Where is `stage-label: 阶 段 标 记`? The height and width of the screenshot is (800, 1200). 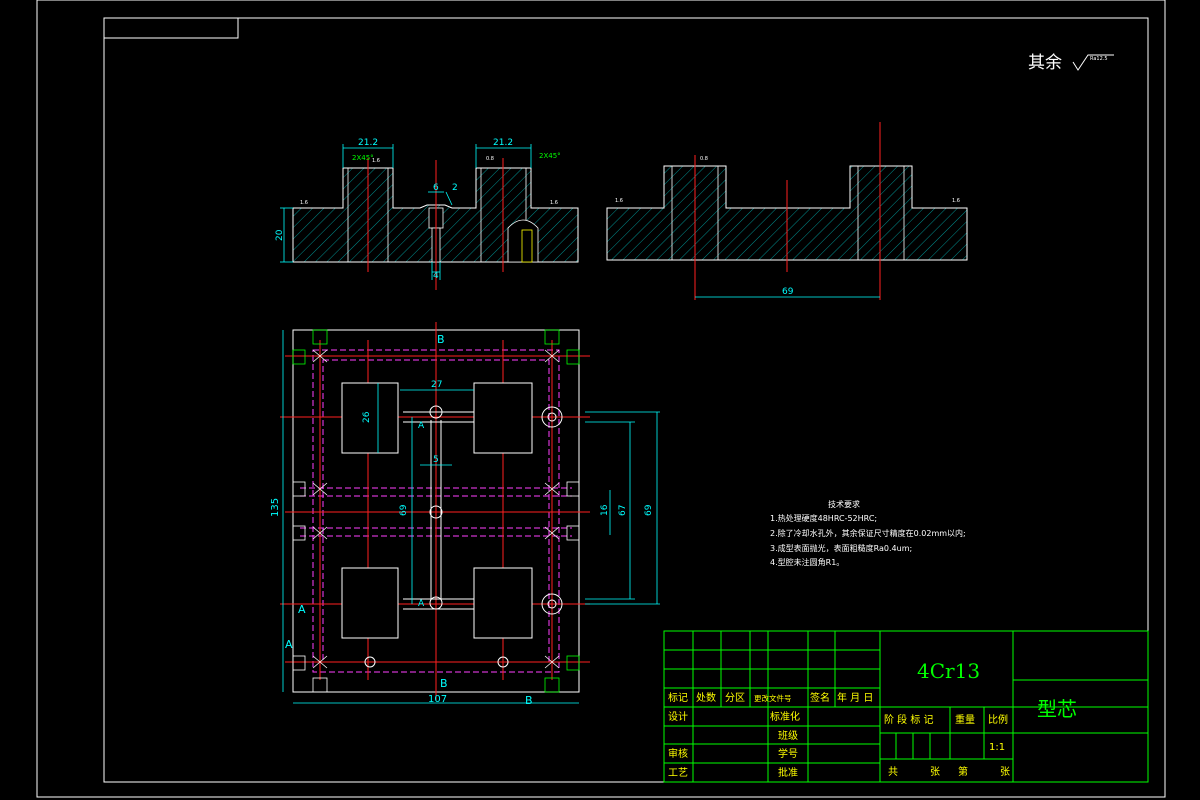
stage-label: 阶 段 标 记 is located at coordinates (909, 719).